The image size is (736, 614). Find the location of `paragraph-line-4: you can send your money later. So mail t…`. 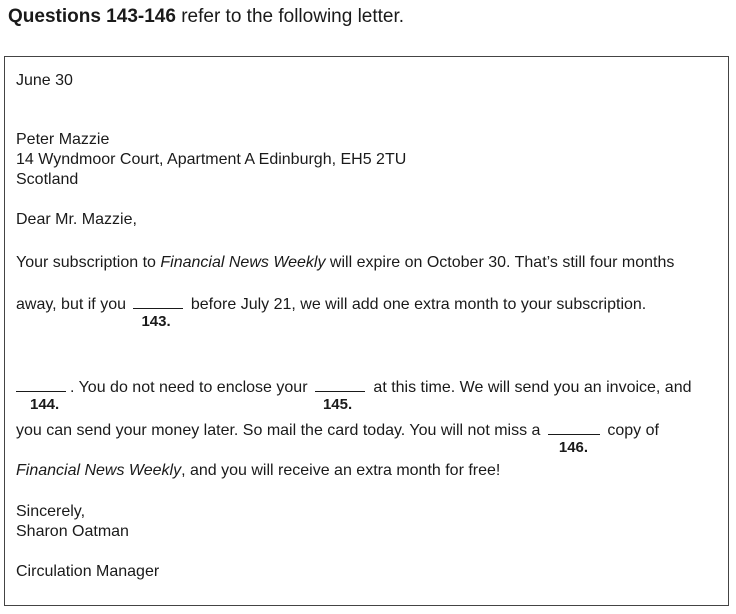

paragraph-line-4: you can send your money later. So mail t… is located at coordinates (337, 438).